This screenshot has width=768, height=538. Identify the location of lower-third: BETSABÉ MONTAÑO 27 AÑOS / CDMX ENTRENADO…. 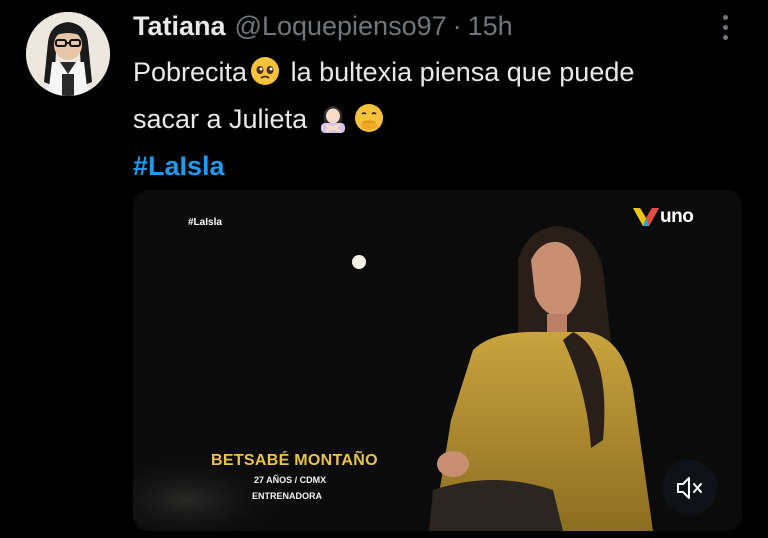
(288, 476).